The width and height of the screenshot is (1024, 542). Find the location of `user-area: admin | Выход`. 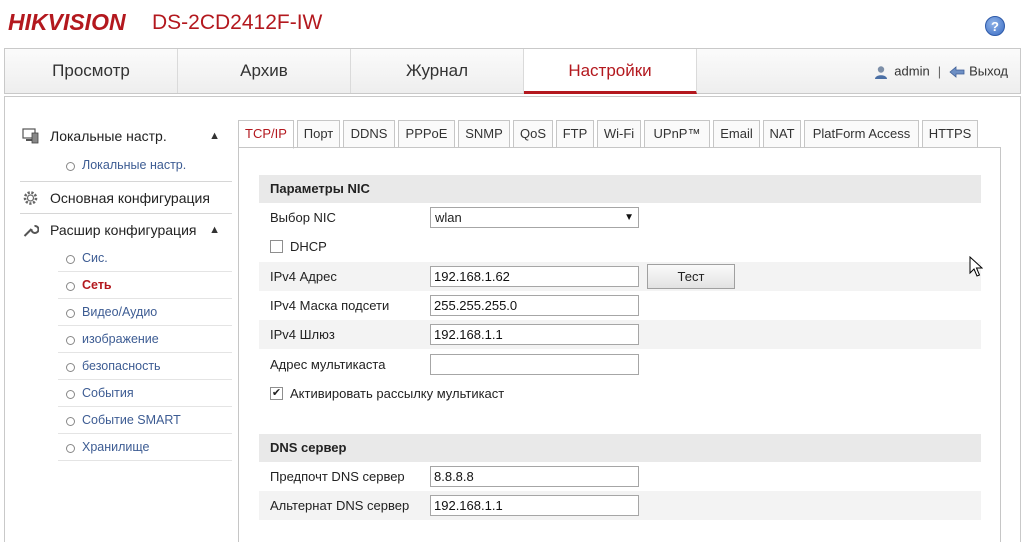

user-area: admin | Выход is located at coordinates (941, 71).